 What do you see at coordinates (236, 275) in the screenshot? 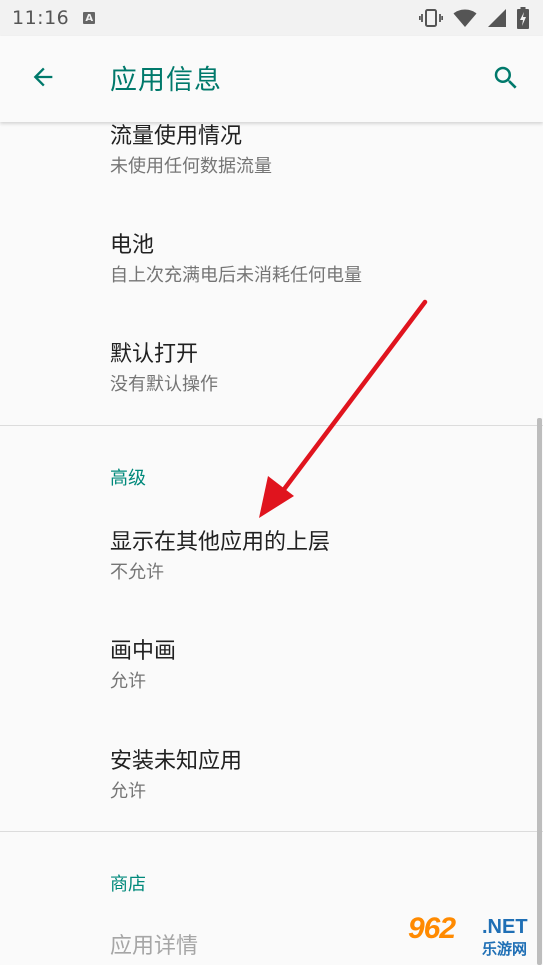
I see `item-summary: 自上次充满电后未消耗任何电量` at bounding box center [236, 275].